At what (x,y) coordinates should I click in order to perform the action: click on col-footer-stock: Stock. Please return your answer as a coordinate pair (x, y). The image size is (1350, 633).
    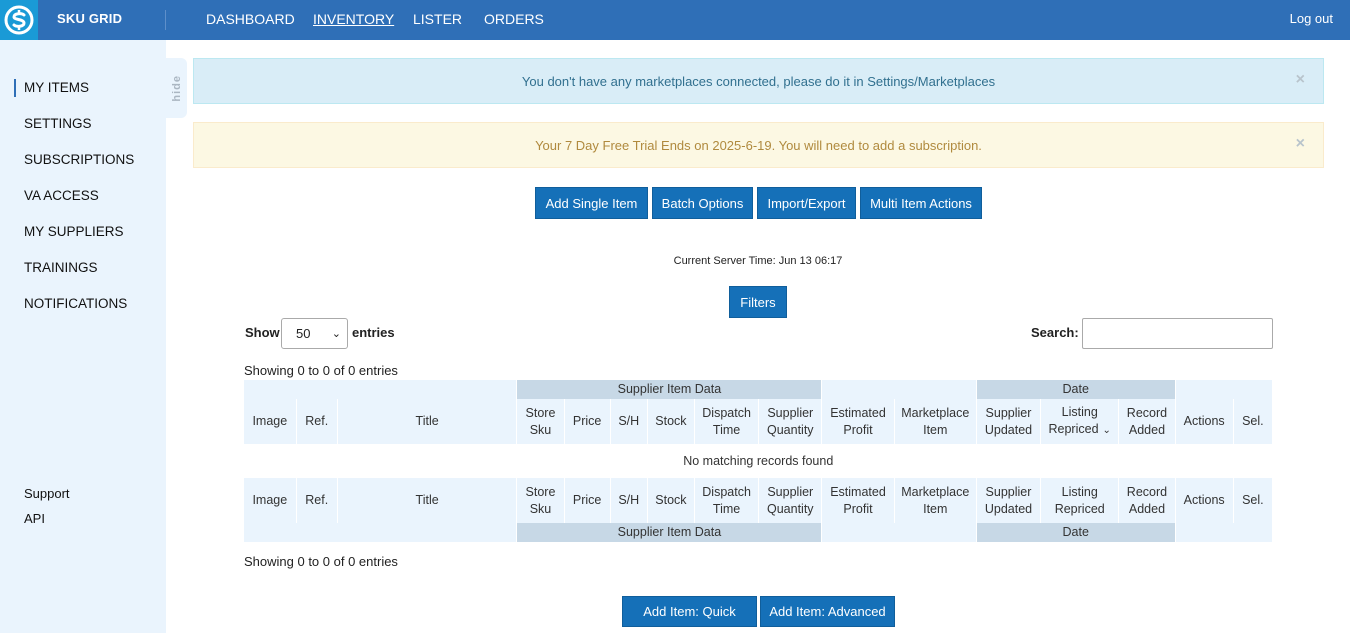
    Looking at the image, I should click on (671, 500).